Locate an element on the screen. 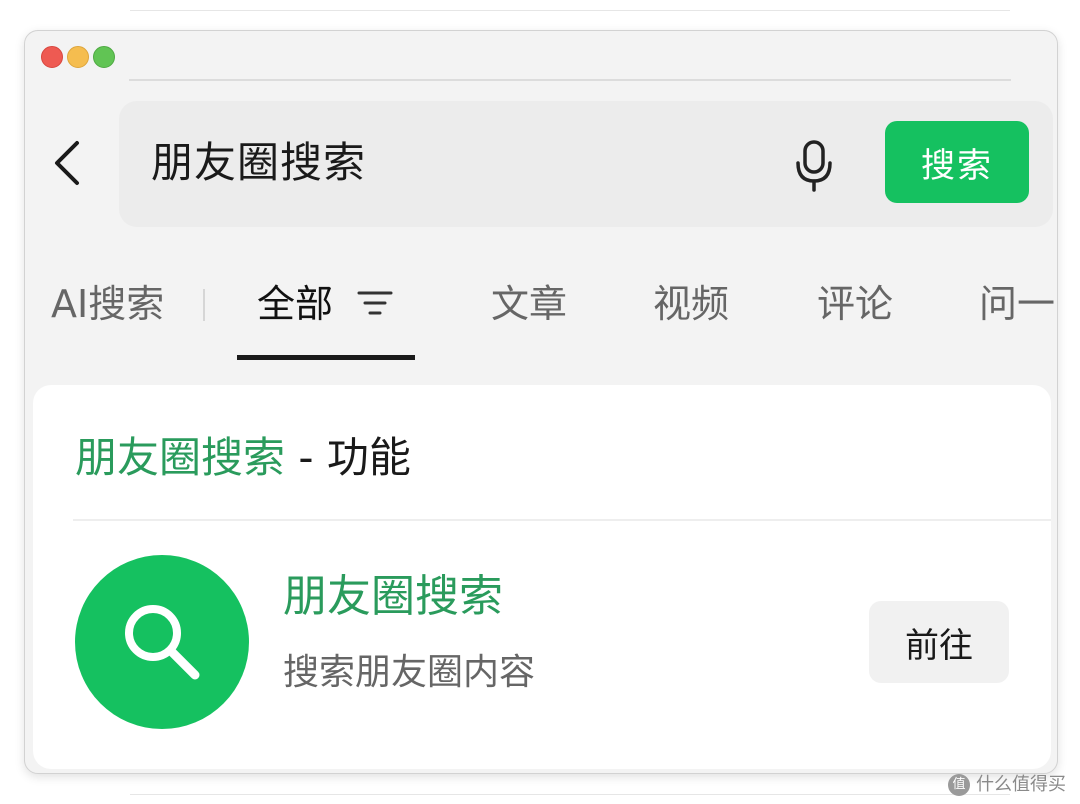 This screenshot has width=1080, height=804. title-bar-divider is located at coordinates (570, 80).